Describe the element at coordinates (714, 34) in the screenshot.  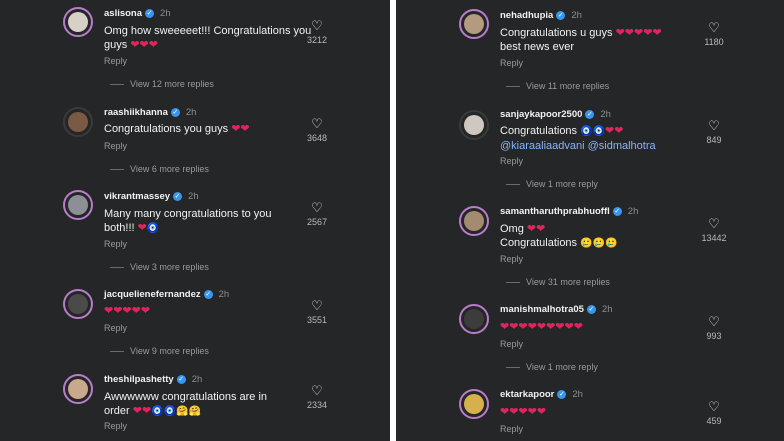
I see `like-button: ♡ 1180` at that location.